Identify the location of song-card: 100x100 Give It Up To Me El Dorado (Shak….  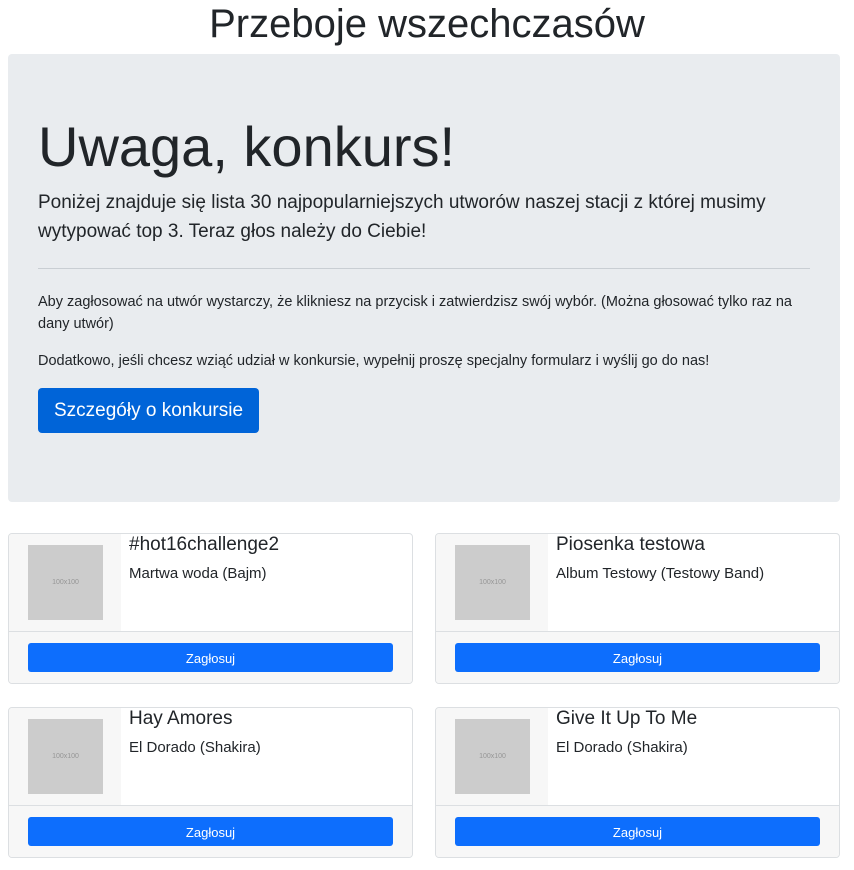
(637, 782).